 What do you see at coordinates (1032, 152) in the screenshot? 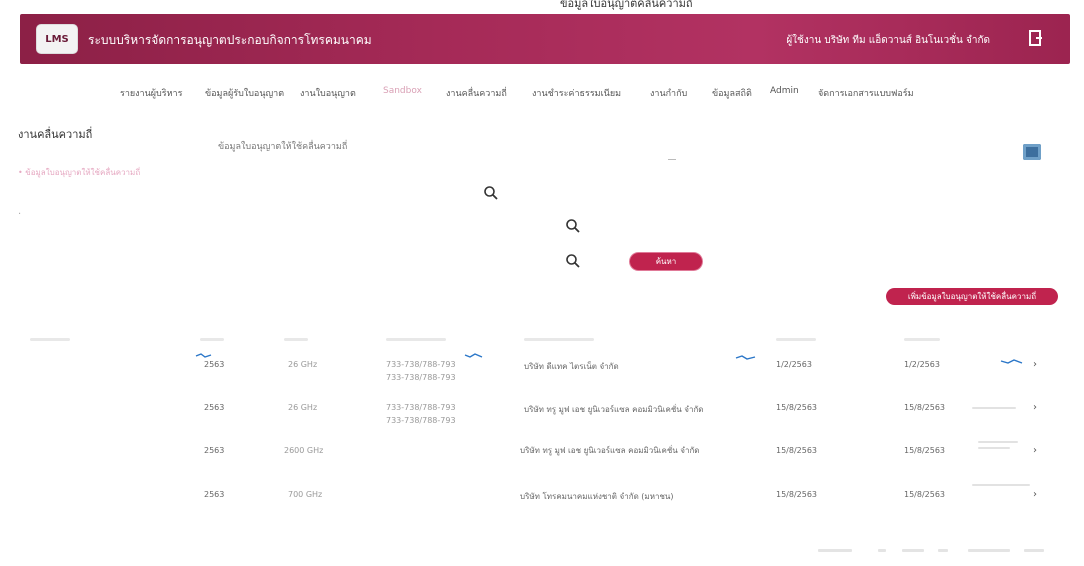
I see `excel-export-icon` at bounding box center [1032, 152].